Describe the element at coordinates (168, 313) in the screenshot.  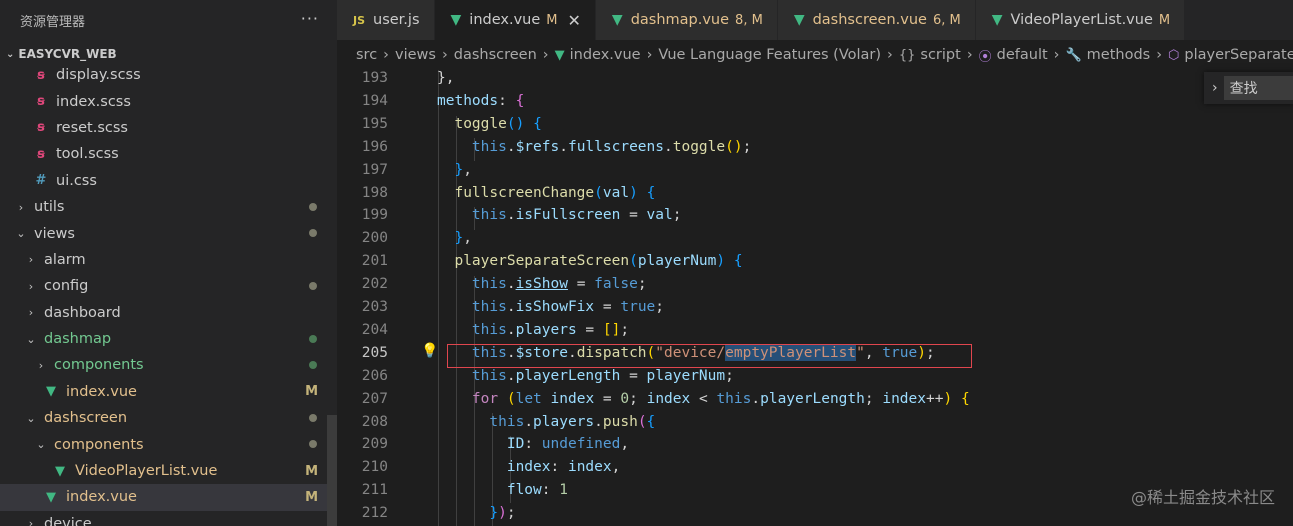
I see `folder-item: › dashboard` at that location.